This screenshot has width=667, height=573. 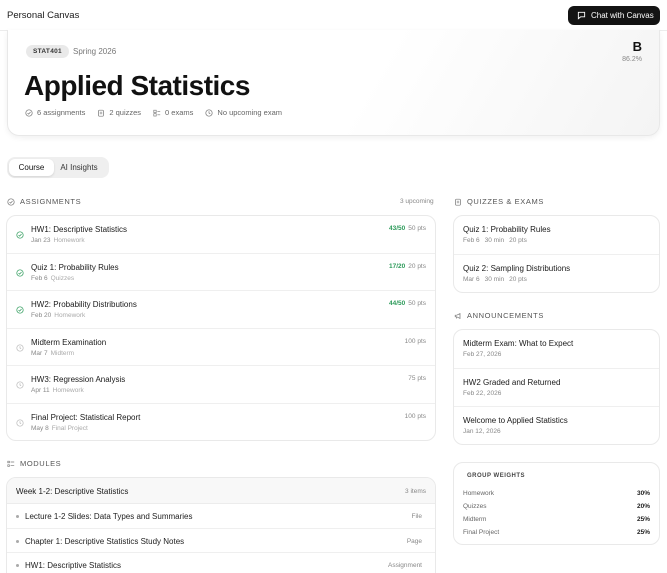 I want to click on assignment-title: Quiz 1: Probability Rules, so click(x=75, y=267).